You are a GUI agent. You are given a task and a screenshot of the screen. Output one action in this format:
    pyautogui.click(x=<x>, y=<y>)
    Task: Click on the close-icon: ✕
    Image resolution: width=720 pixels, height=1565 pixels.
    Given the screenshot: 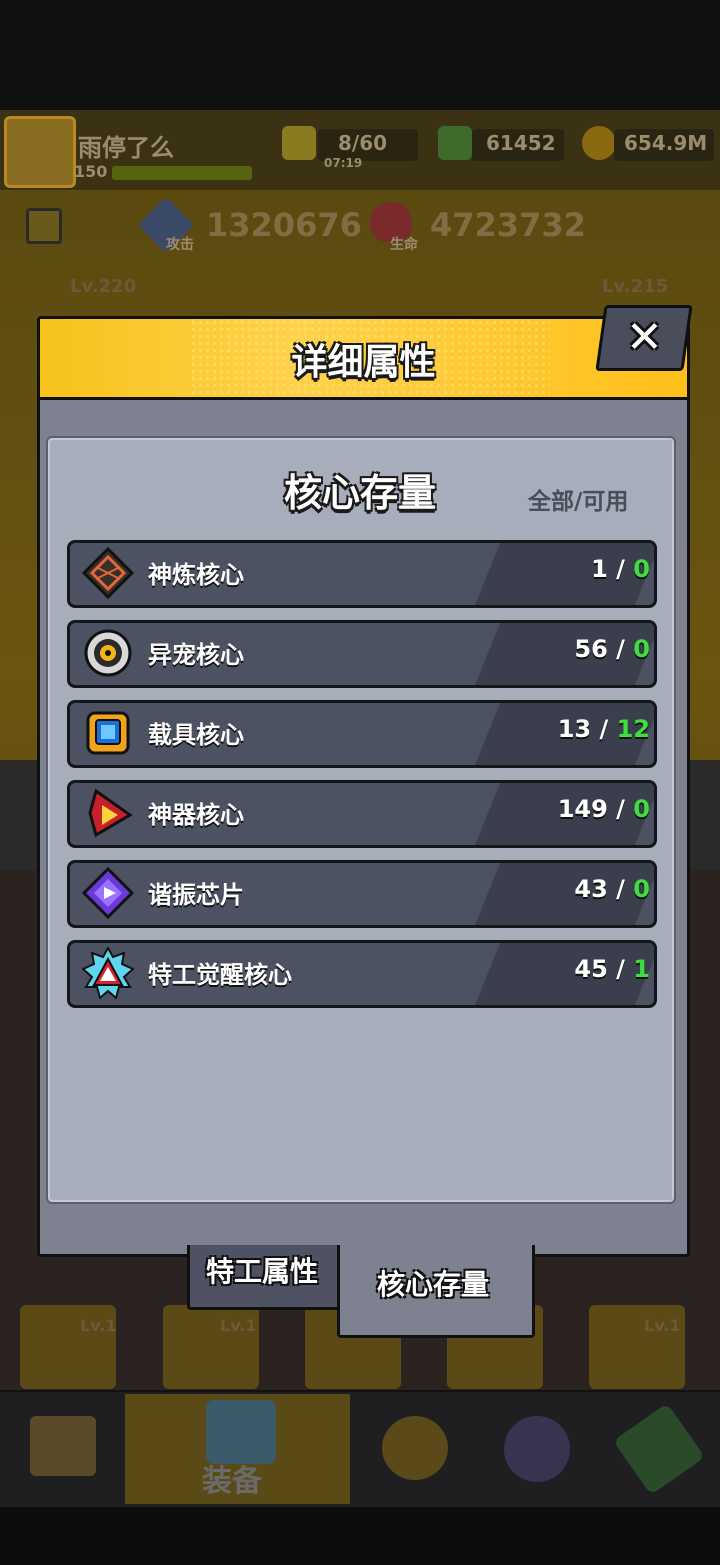 What is the action you would take?
    pyautogui.click(x=644, y=337)
    